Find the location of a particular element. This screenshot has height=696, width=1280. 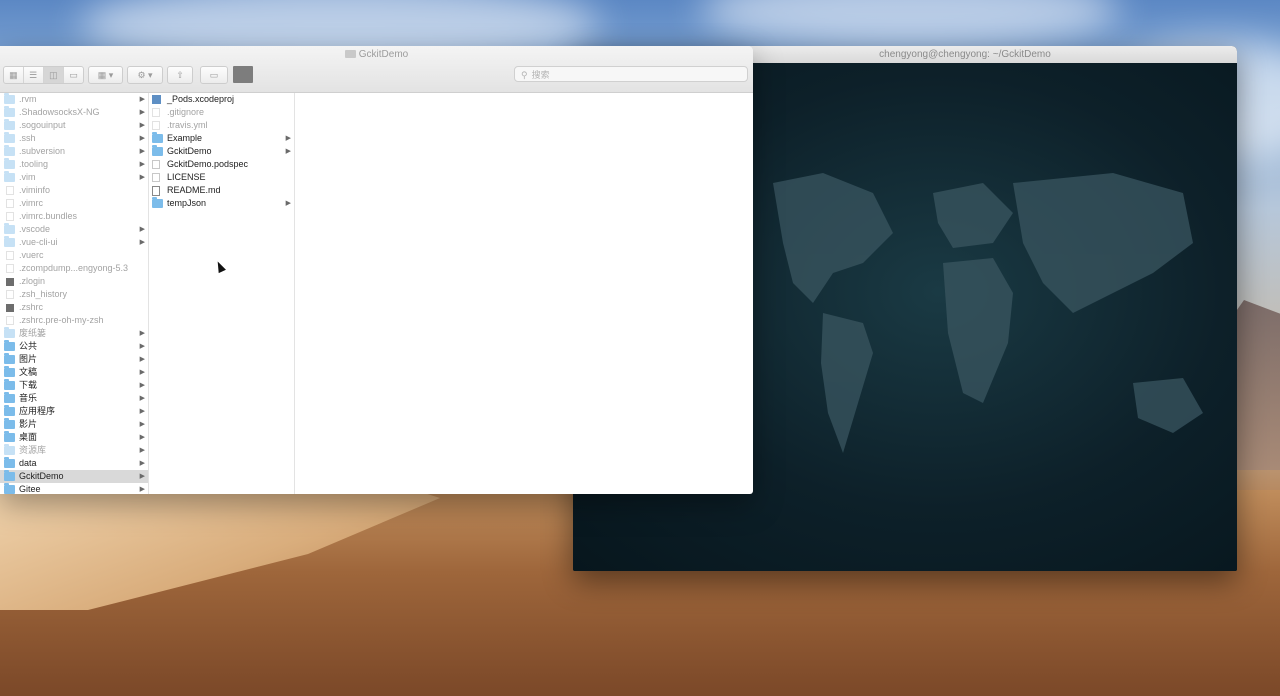

list-item: .zlogin is located at coordinates (74, 281).